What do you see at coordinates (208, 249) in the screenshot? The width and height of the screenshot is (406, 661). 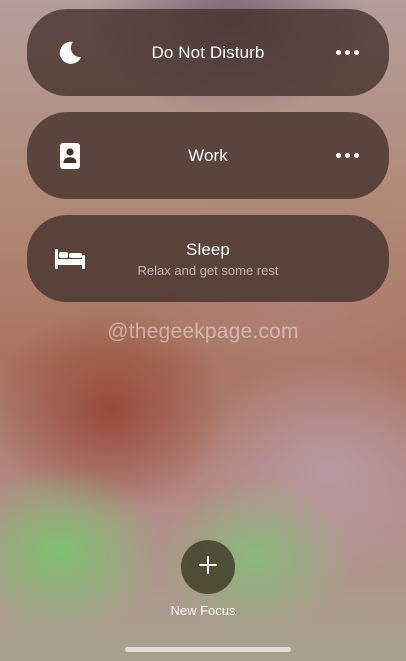 I see `focus-title: Sleep` at bounding box center [208, 249].